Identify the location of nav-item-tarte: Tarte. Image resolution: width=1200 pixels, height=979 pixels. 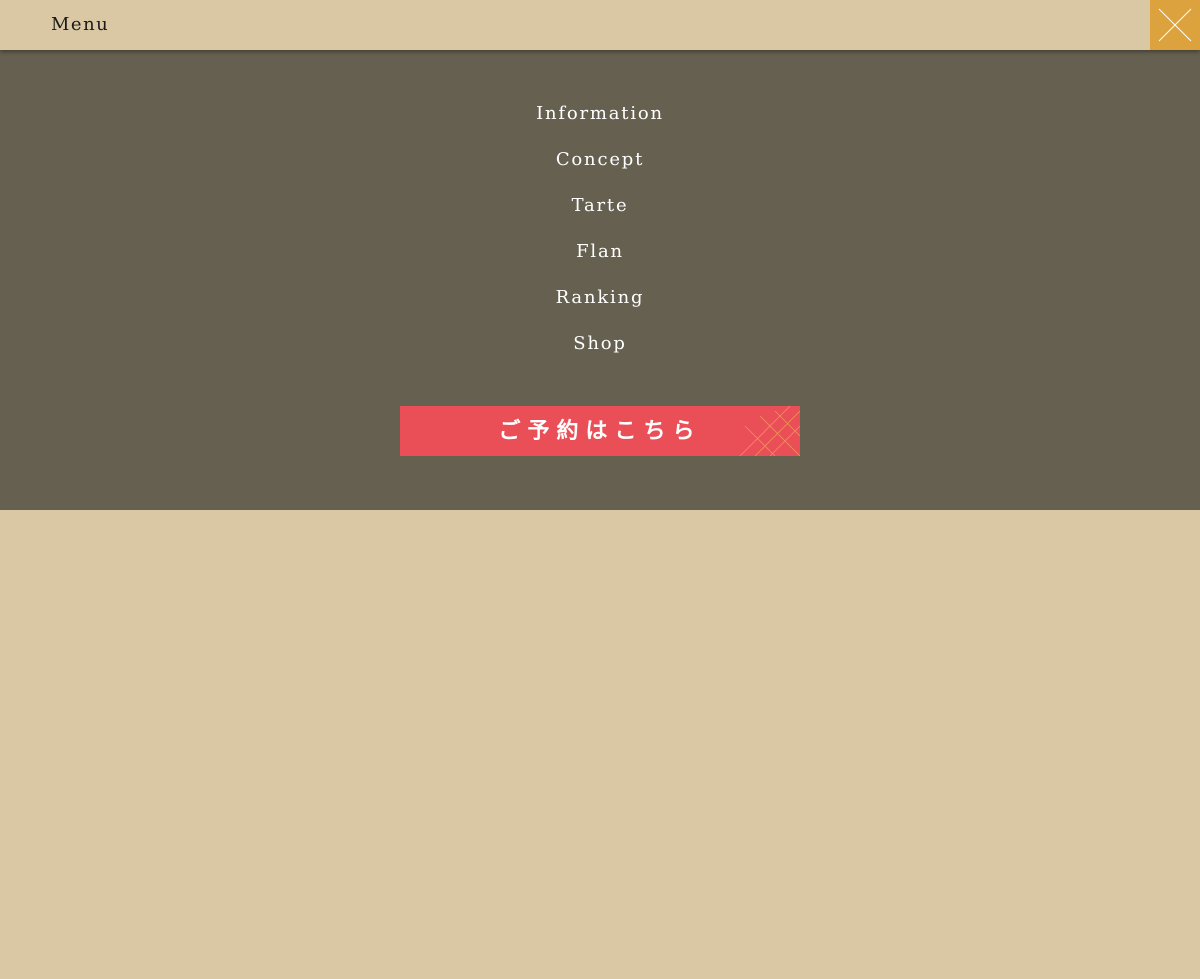
(600, 217).